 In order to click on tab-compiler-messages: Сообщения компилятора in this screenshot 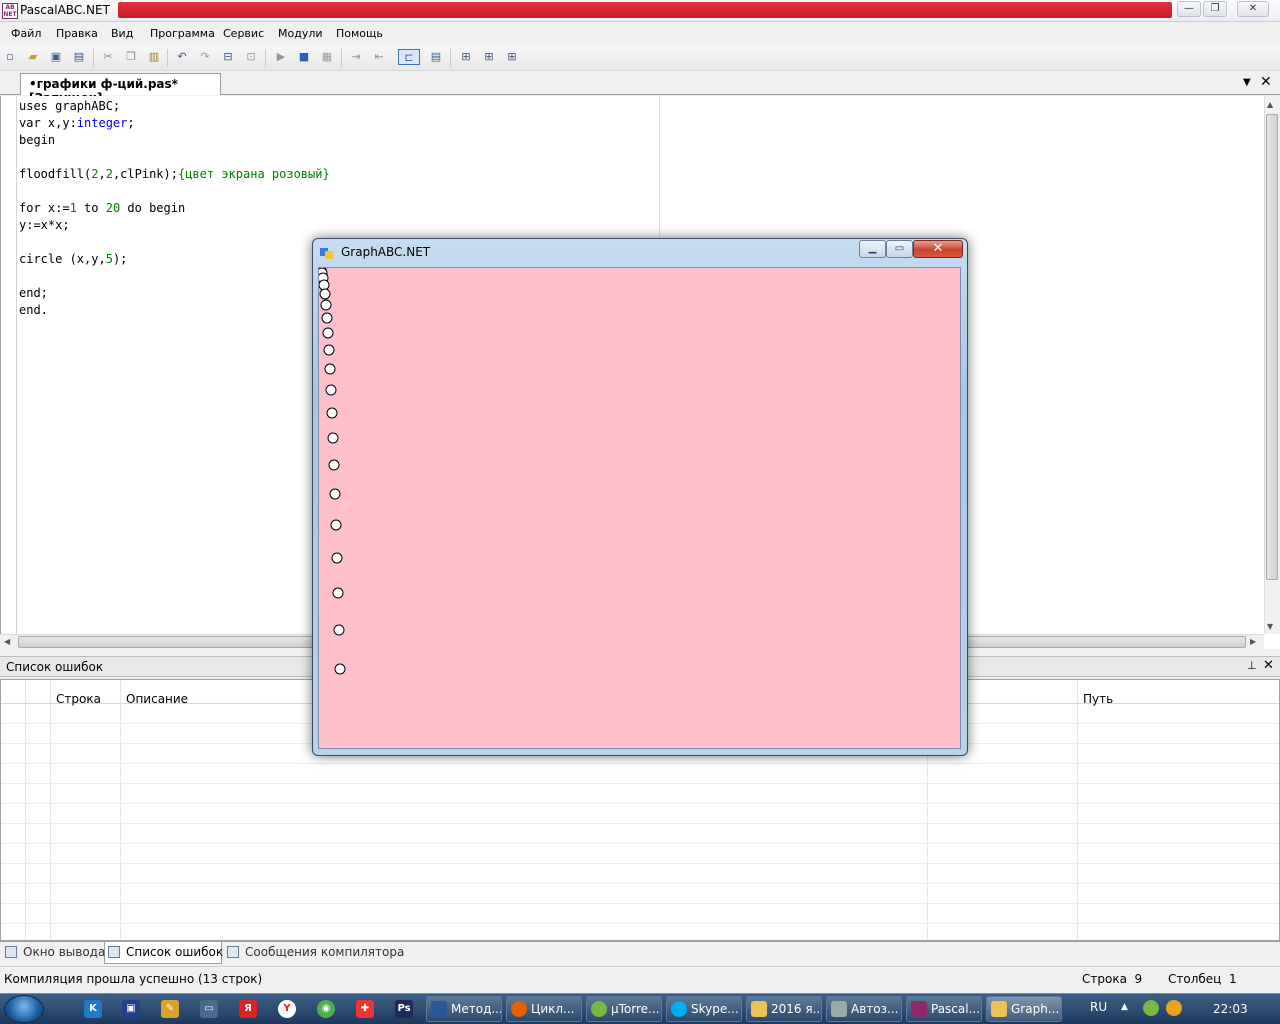, I will do `click(315, 952)`.